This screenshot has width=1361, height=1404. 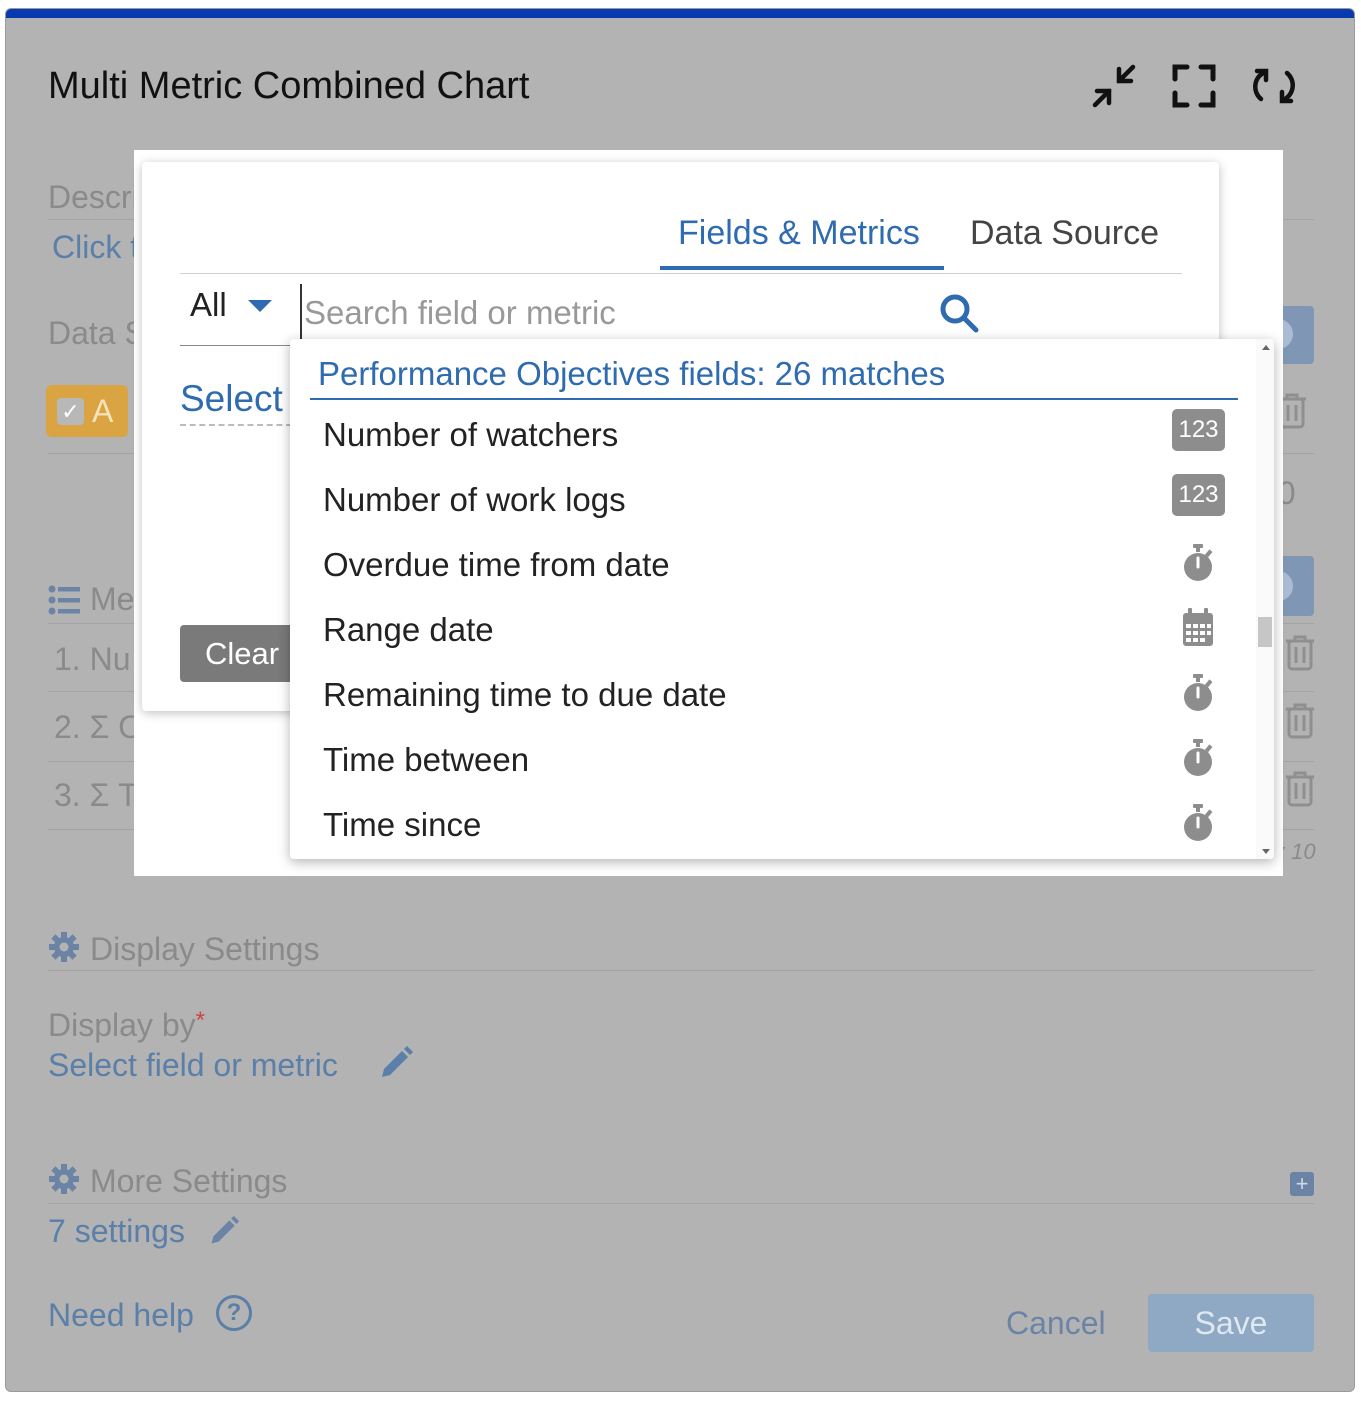 What do you see at coordinates (1265, 599) in the screenshot?
I see `dropdown-scrollbar` at bounding box center [1265, 599].